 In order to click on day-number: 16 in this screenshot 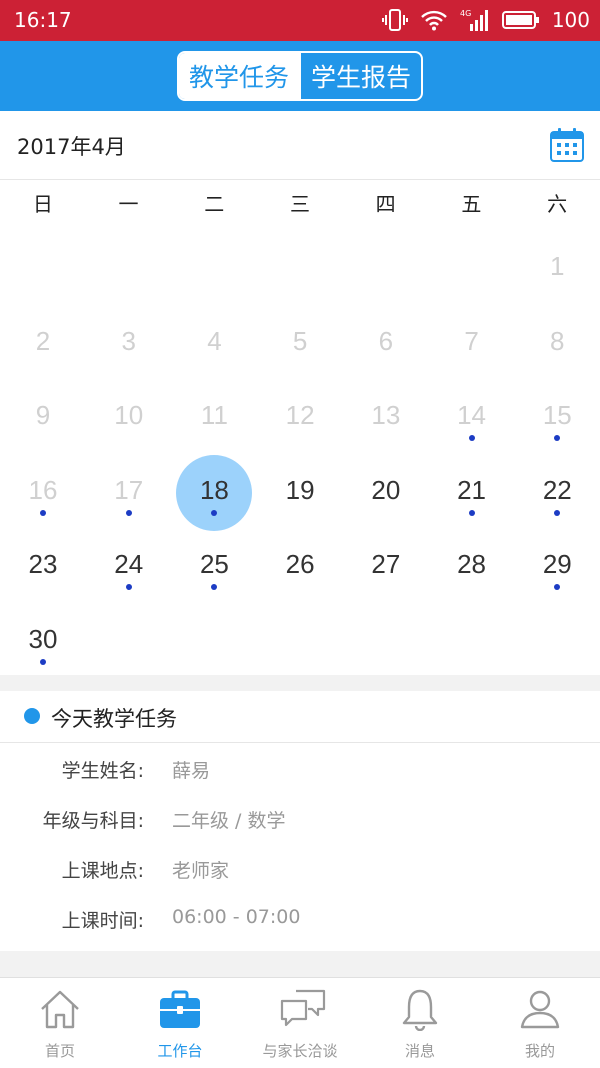, I will do `click(43, 489)`.